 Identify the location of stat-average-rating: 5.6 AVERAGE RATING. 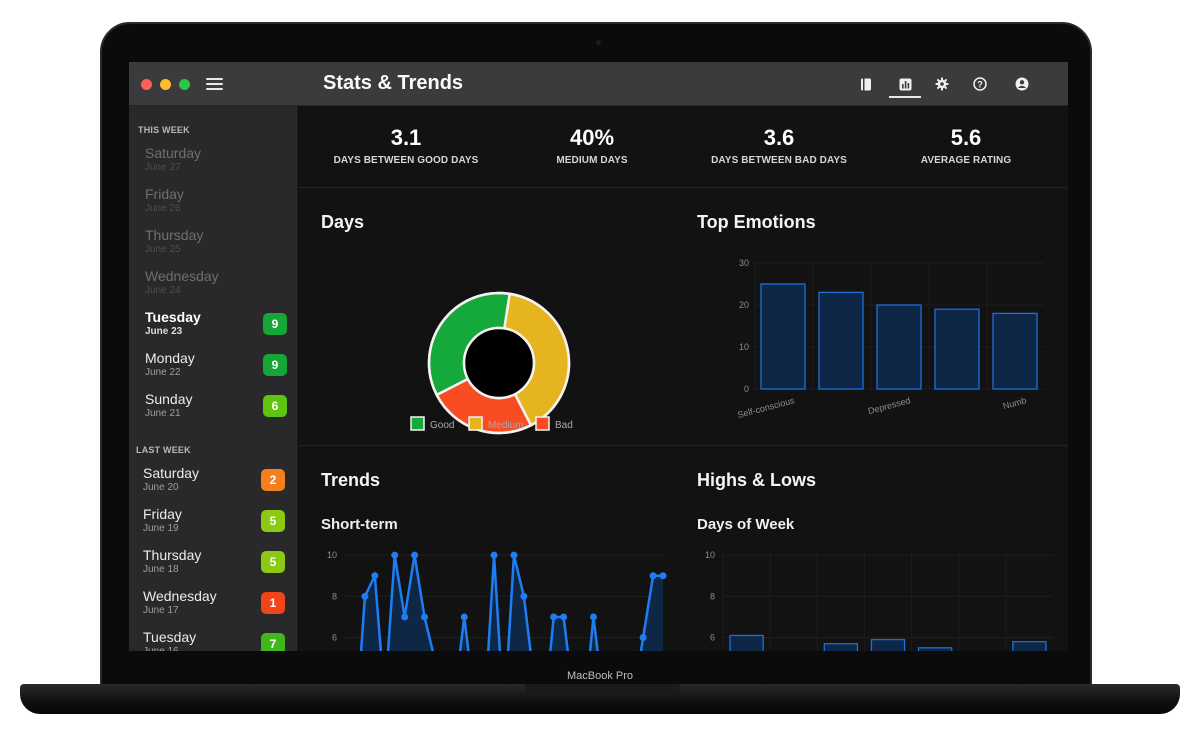
(966, 145).